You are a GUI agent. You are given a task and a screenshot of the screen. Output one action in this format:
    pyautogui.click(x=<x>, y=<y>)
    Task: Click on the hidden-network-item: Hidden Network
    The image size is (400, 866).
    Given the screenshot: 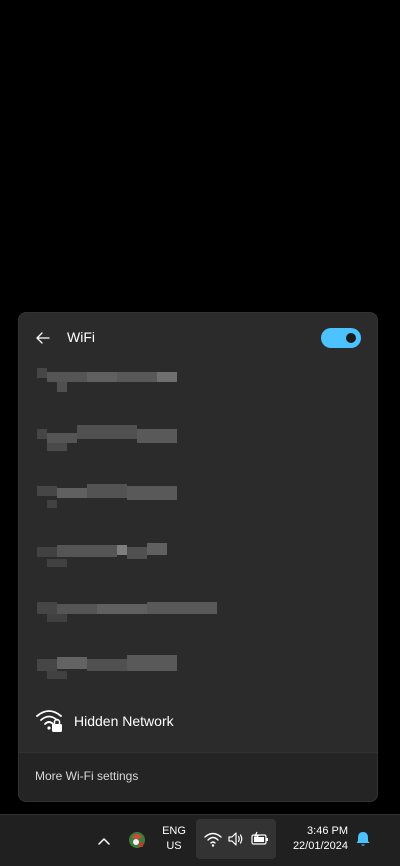 What is the action you would take?
    pyautogui.click(x=198, y=724)
    